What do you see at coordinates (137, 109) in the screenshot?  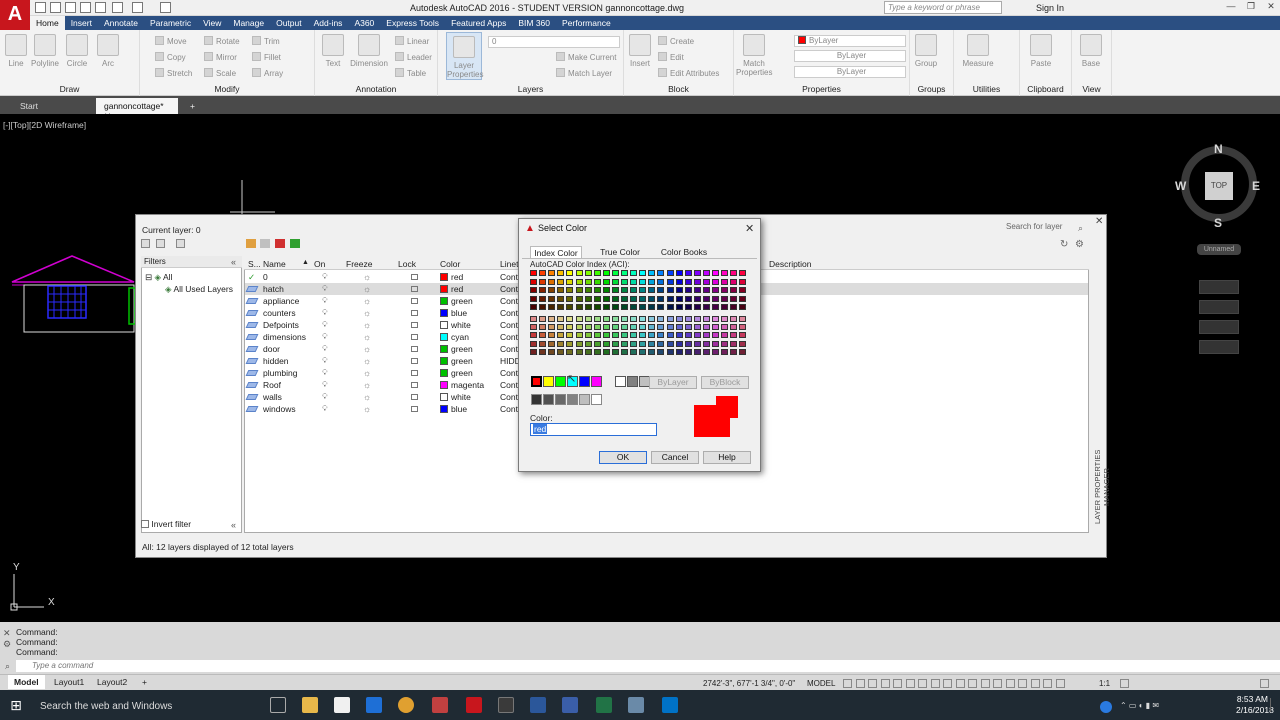 I see `drawing-tab: gannoncottage* ✕` at bounding box center [137, 109].